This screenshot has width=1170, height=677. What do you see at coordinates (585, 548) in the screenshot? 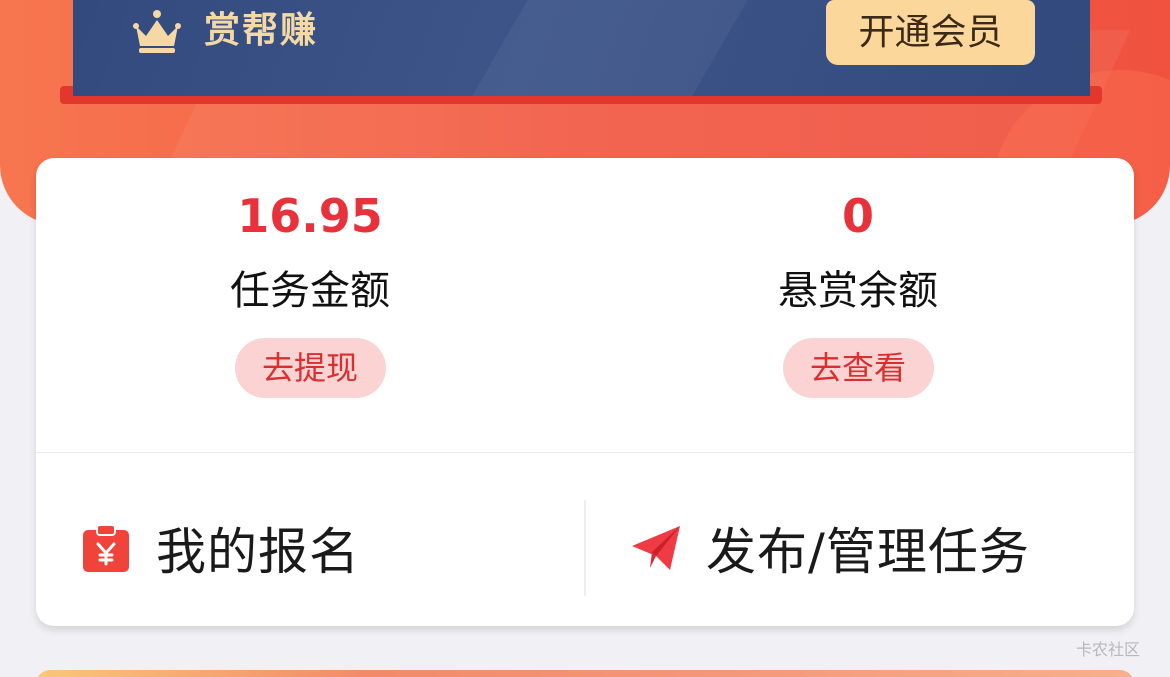
I see `action-divider` at bounding box center [585, 548].